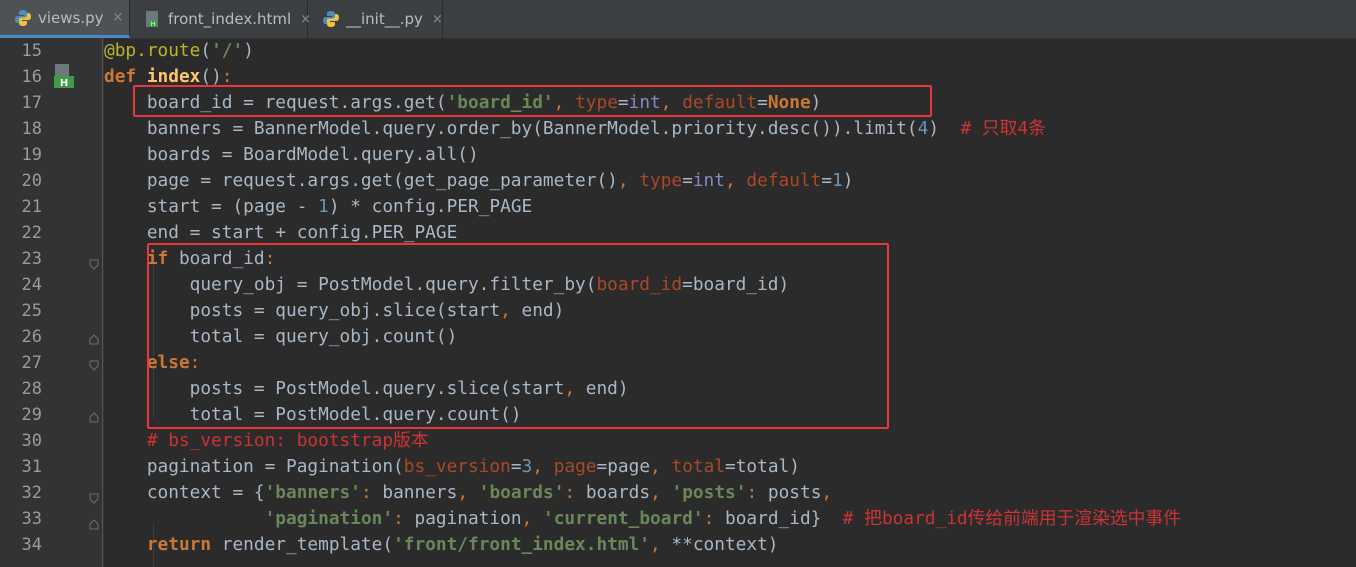  Describe the element at coordinates (31, 311) in the screenshot. I see `line-number: 25` at that location.